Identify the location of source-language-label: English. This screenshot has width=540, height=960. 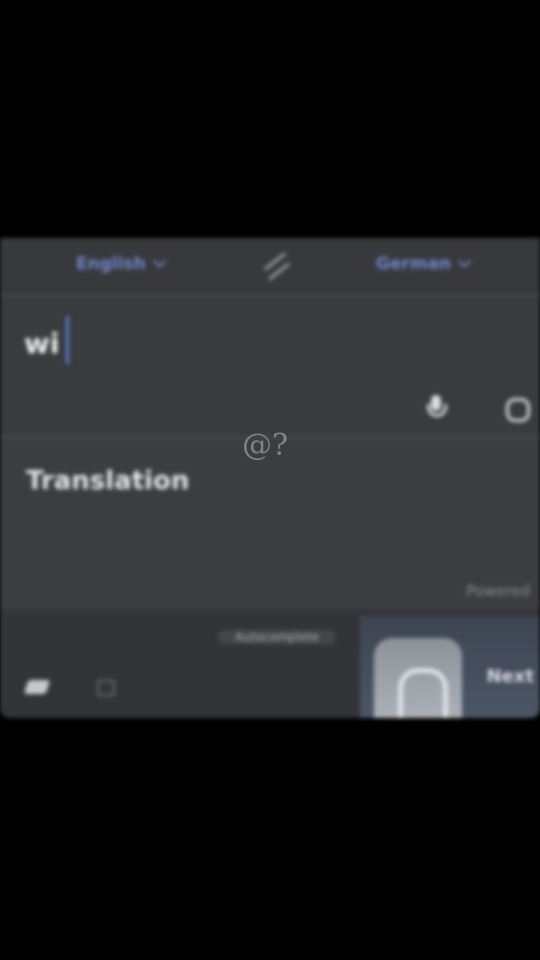
(111, 264).